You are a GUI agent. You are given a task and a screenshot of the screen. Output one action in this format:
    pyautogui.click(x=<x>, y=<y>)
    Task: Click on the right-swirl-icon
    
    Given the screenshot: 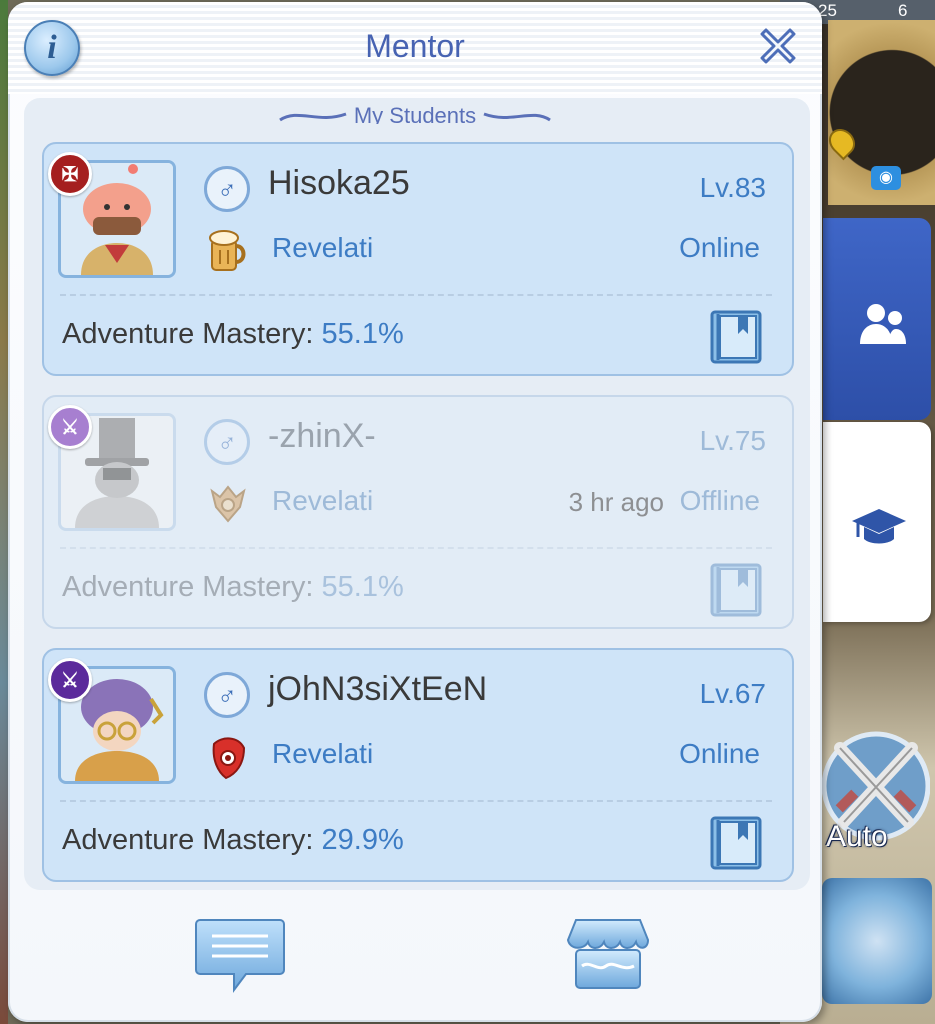 What is the action you would take?
    pyautogui.click(x=517, y=117)
    